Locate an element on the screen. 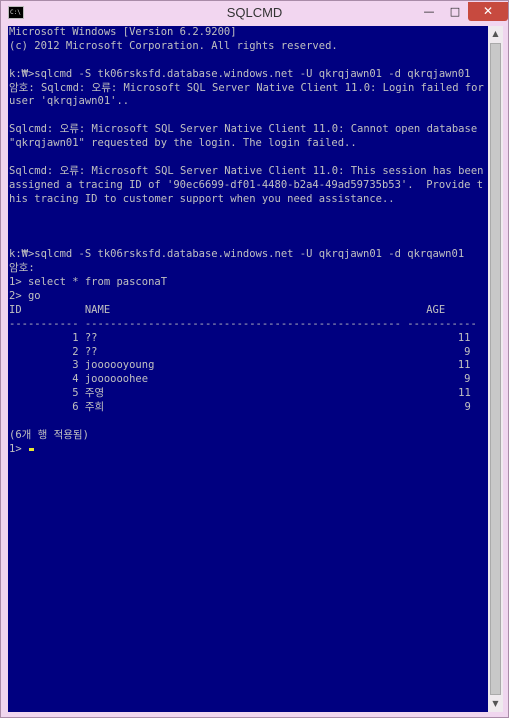  close-button: ✕ is located at coordinates (488, 11).